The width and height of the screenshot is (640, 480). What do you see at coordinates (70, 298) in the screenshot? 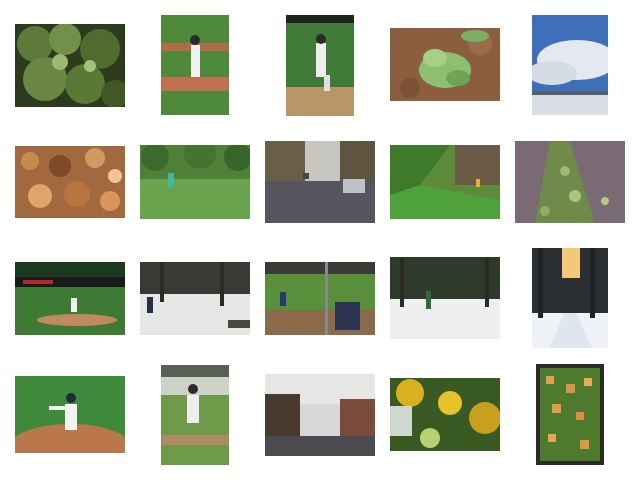
I see `thumbnail-baseball-field-night` at bounding box center [70, 298].